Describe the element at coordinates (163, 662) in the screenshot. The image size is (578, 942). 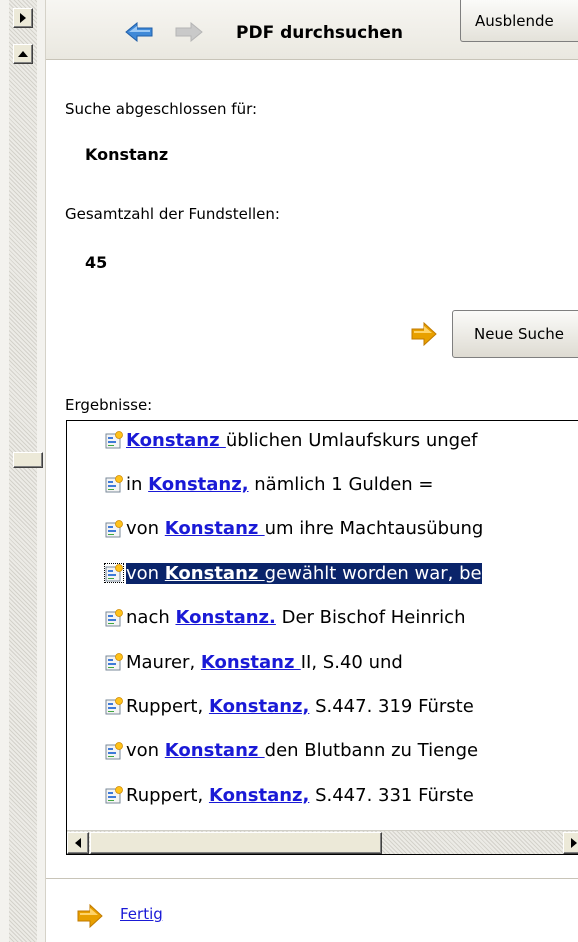
I see `result-context-before: Maurer,` at that location.